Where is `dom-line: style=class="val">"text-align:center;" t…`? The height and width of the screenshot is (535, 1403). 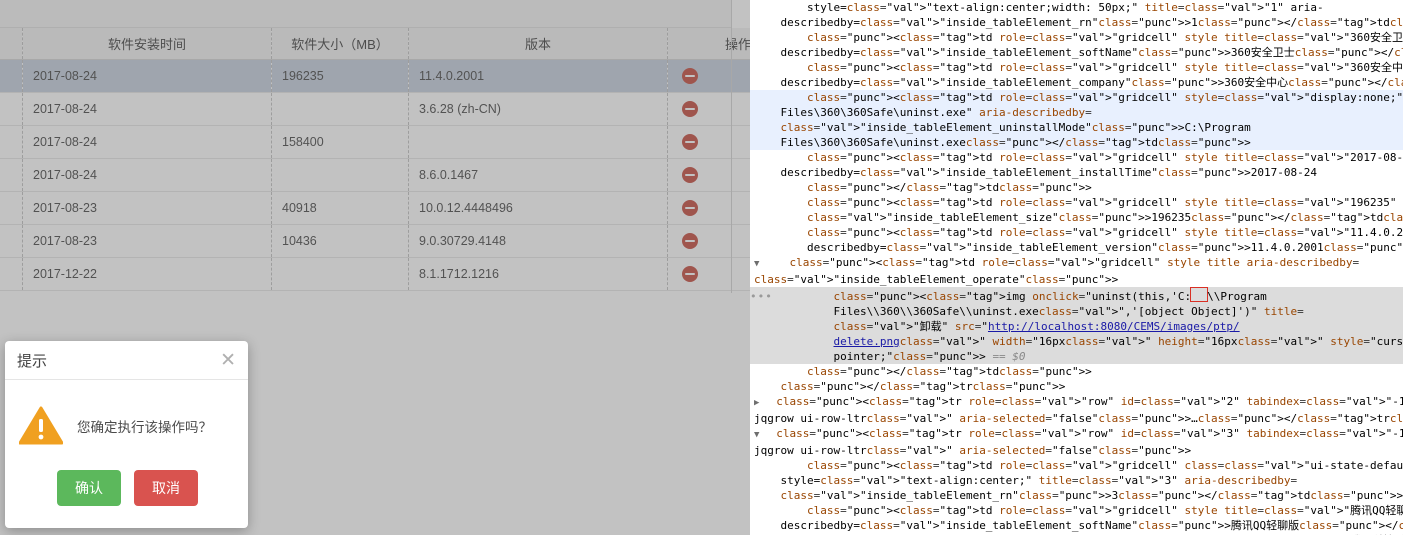 dom-line: style=class="val">"text-align:center;" t… is located at coordinates (1076, 480).